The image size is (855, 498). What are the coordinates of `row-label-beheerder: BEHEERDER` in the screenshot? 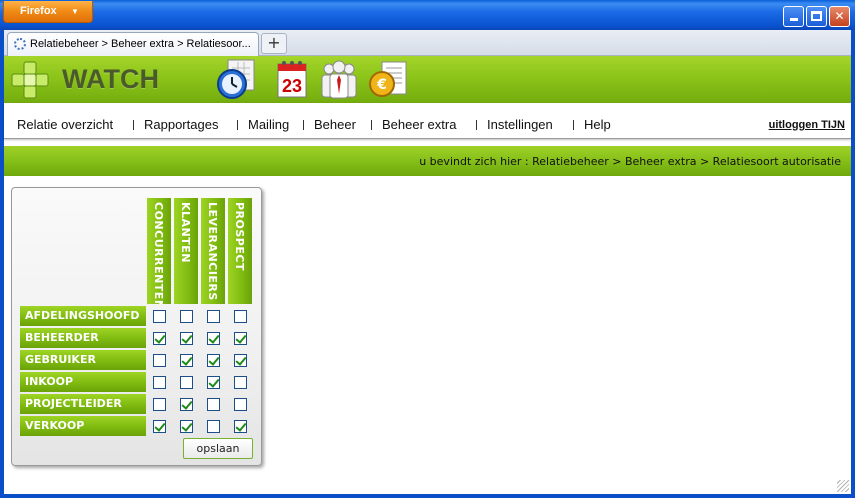 It's located at (83, 338).